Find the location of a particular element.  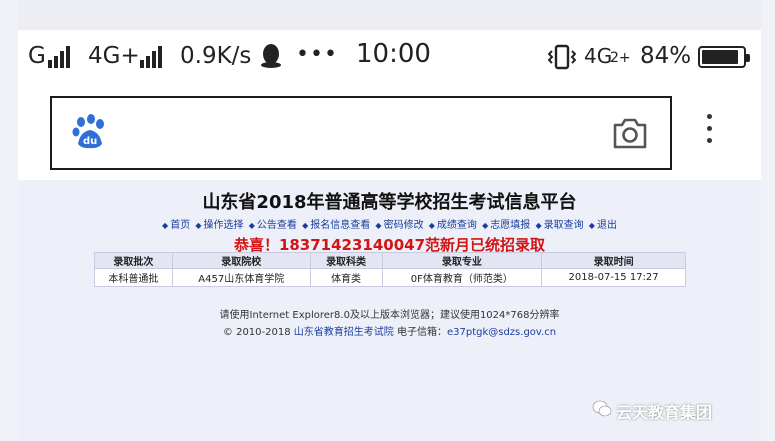

carrier-label: G is located at coordinates (37, 56).